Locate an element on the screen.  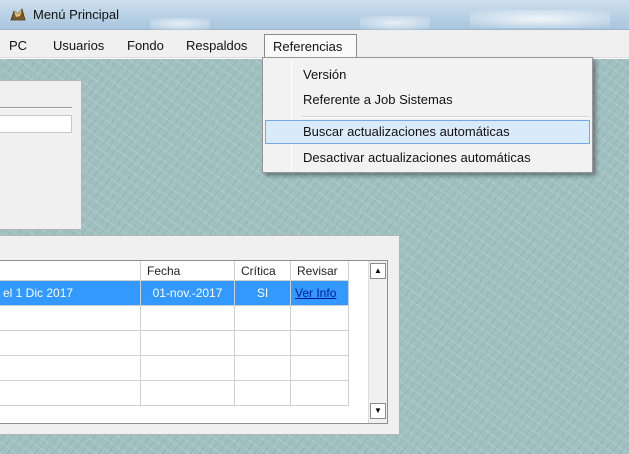
window-title: Menú Principal is located at coordinates (76, 14).